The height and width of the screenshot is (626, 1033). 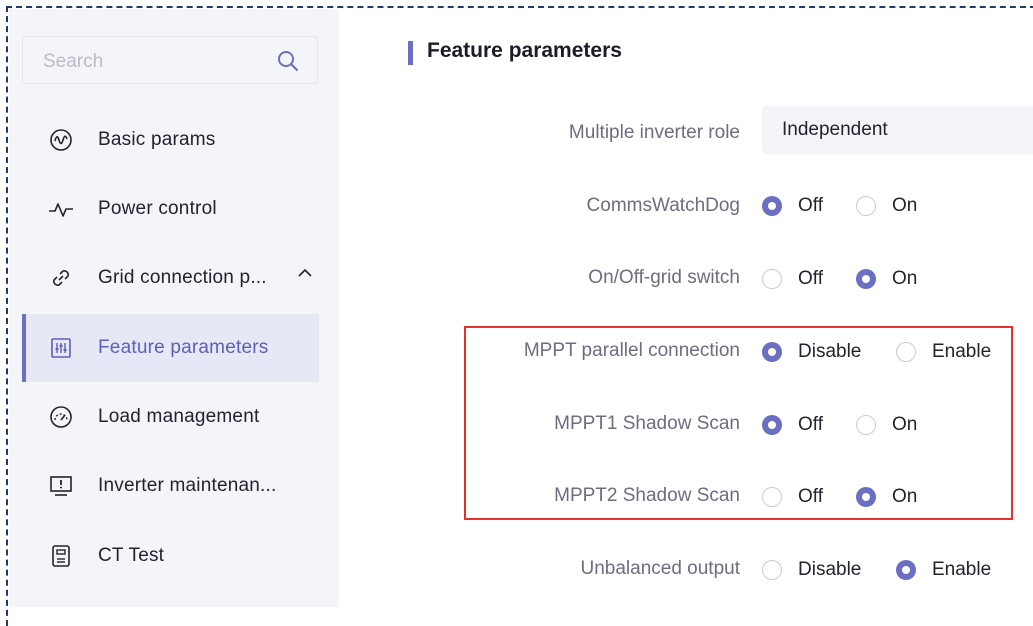 What do you see at coordinates (305, 273) in the screenshot?
I see `chevron-up-icon` at bounding box center [305, 273].